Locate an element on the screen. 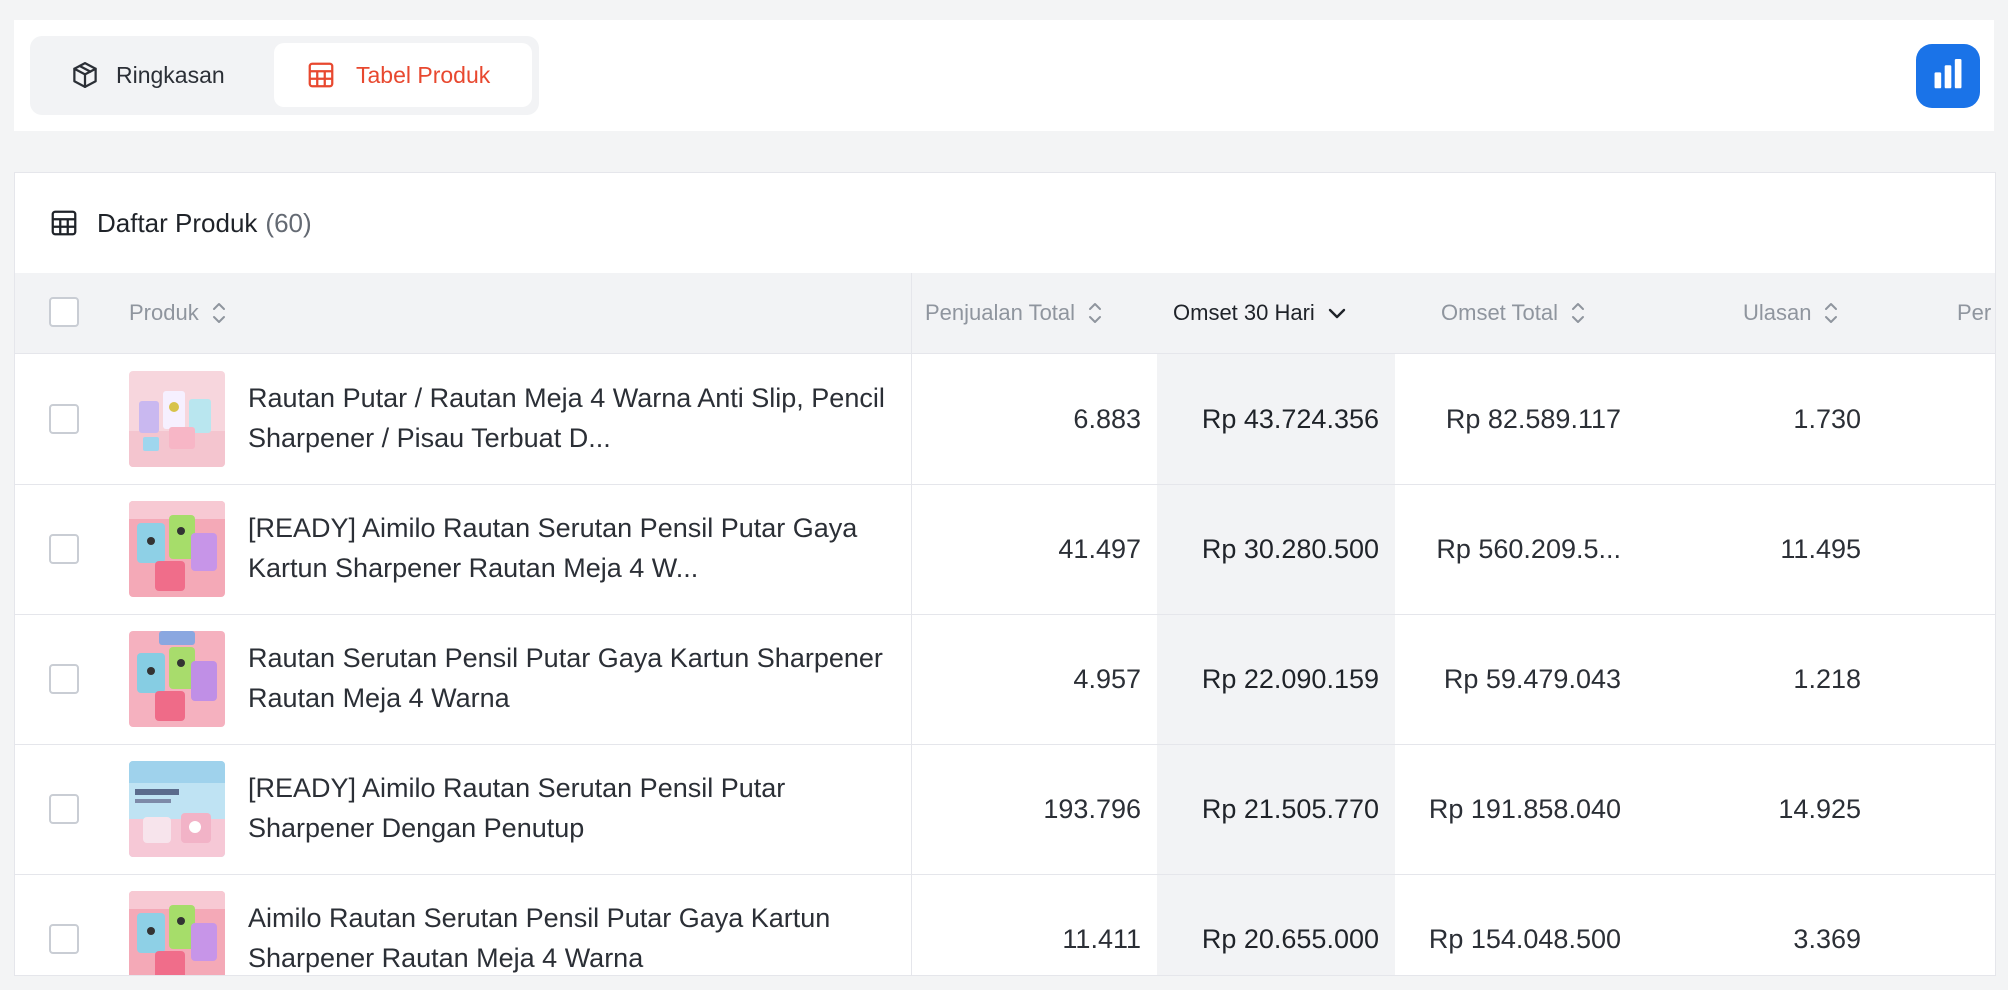 The height and width of the screenshot is (990, 2008). omset-total-value: Rp 191.858.040 is located at coordinates (1524, 808).